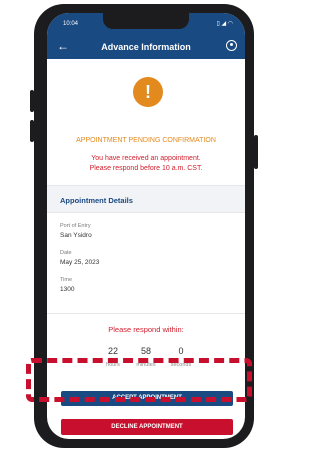 This screenshot has height=453, width=320. Describe the element at coordinates (75, 226) in the screenshot. I see `port-of-entry-label: Port of Entry` at that location.